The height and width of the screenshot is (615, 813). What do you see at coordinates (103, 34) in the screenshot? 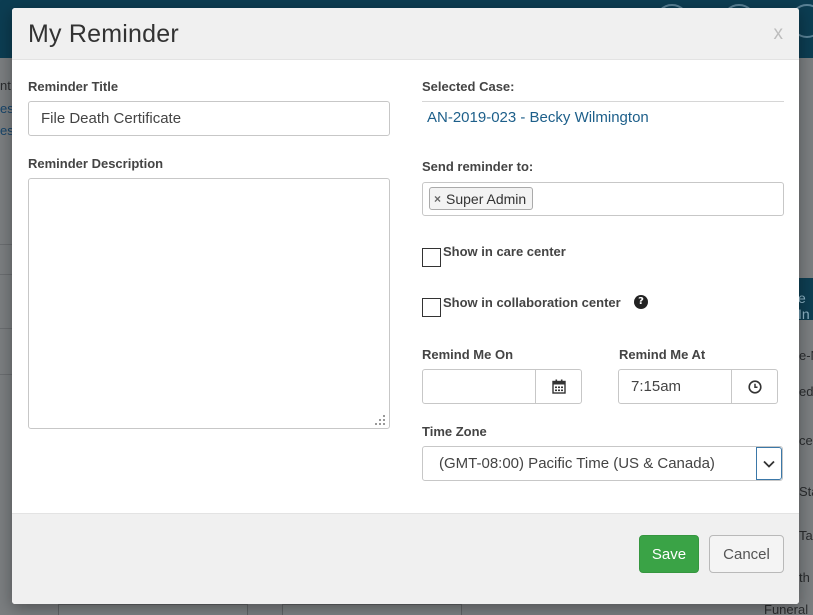
I see `modal-title: My Reminder` at bounding box center [103, 34].